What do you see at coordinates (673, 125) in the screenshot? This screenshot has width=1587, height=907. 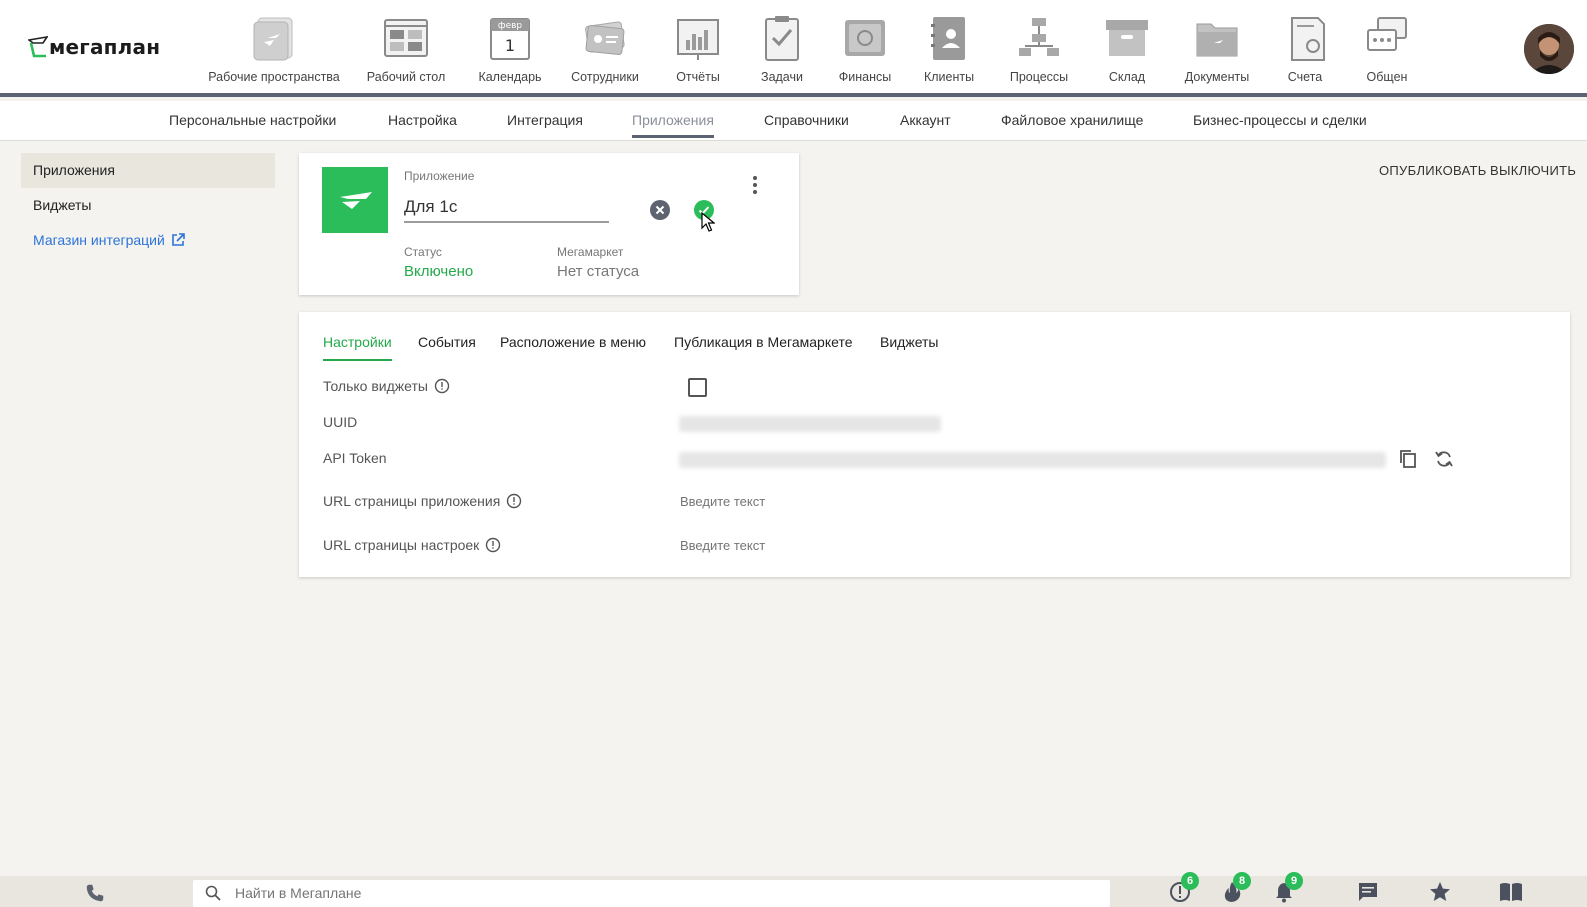 I see `subnav-applications: Приложения` at bounding box center [673, 125].